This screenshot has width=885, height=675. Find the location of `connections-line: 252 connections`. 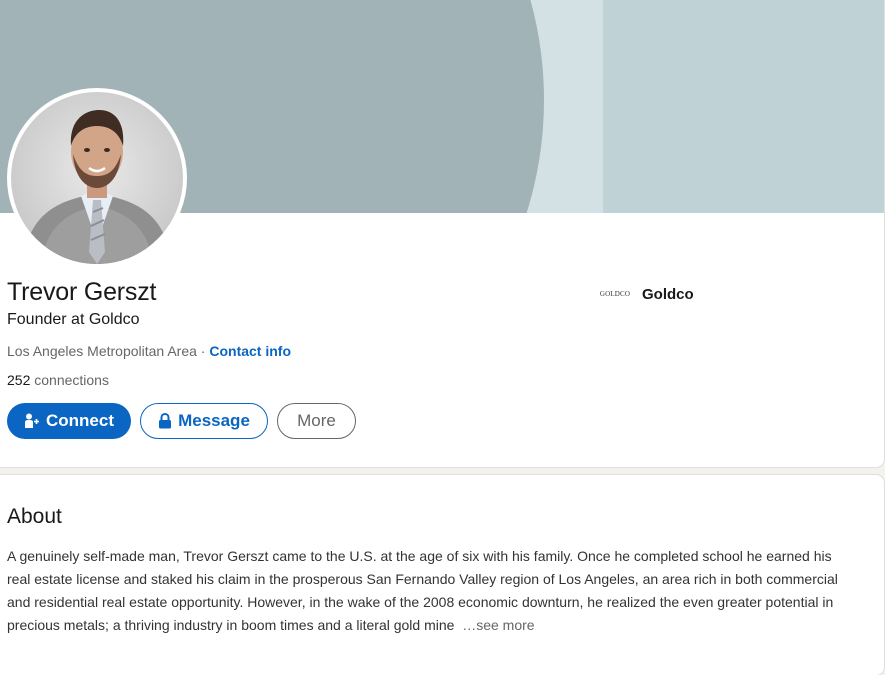

connections-line: 252 connections is located at coordinates (58, 380).